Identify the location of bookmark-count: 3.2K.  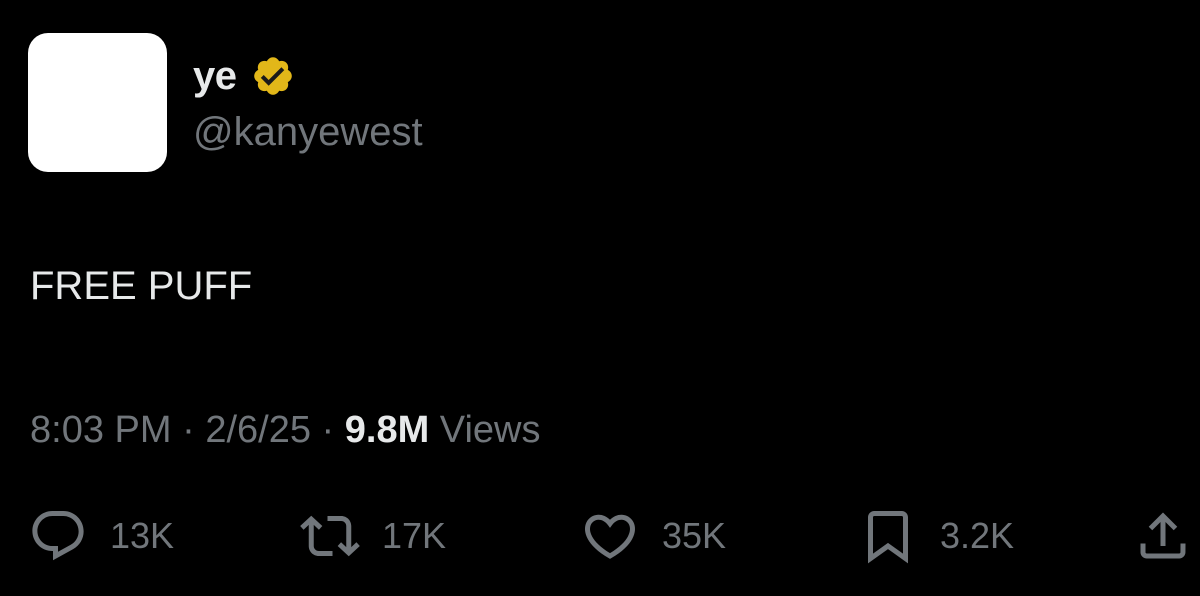
(977, 535).